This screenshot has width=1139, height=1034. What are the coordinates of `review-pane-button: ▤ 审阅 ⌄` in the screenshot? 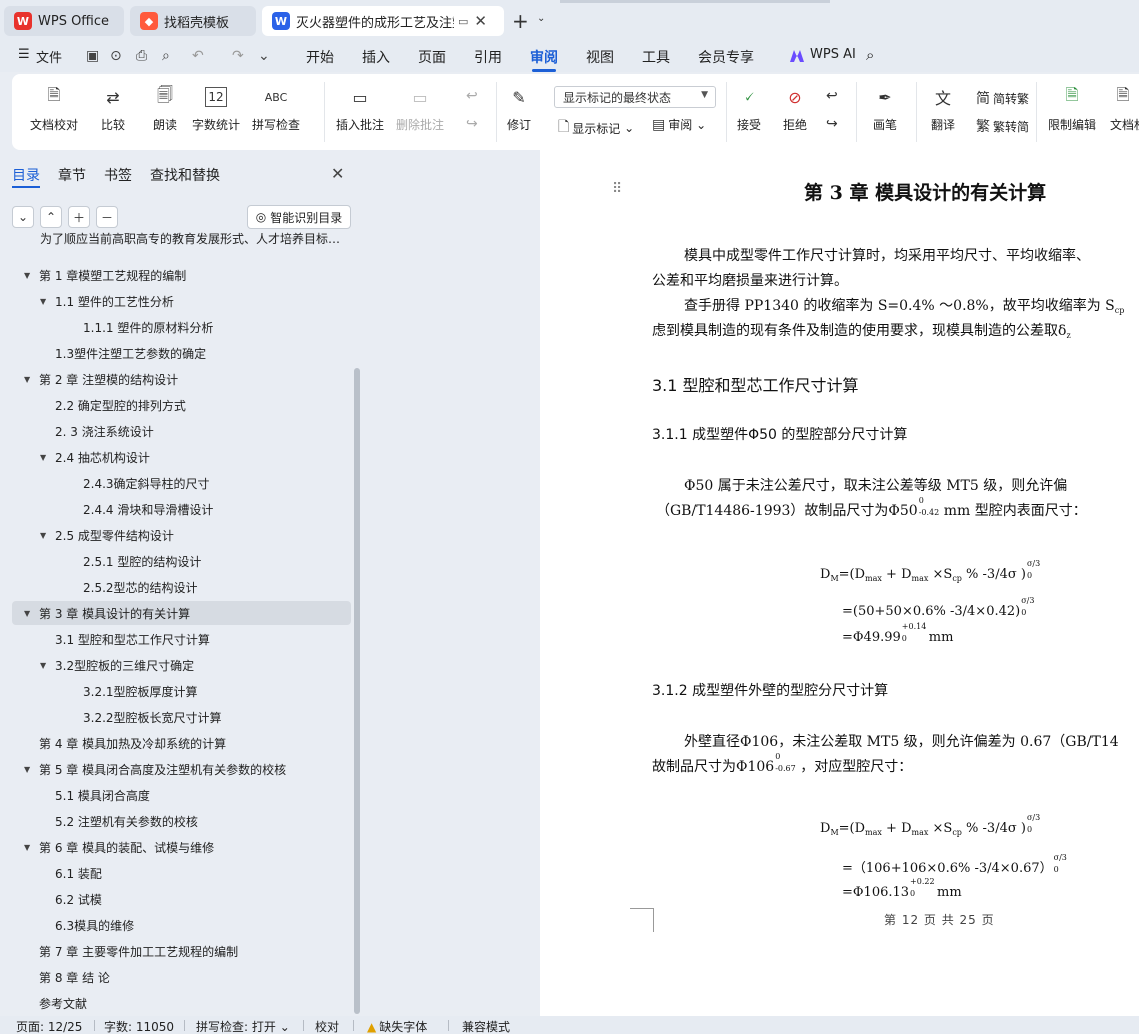 It's located at (679, 124).